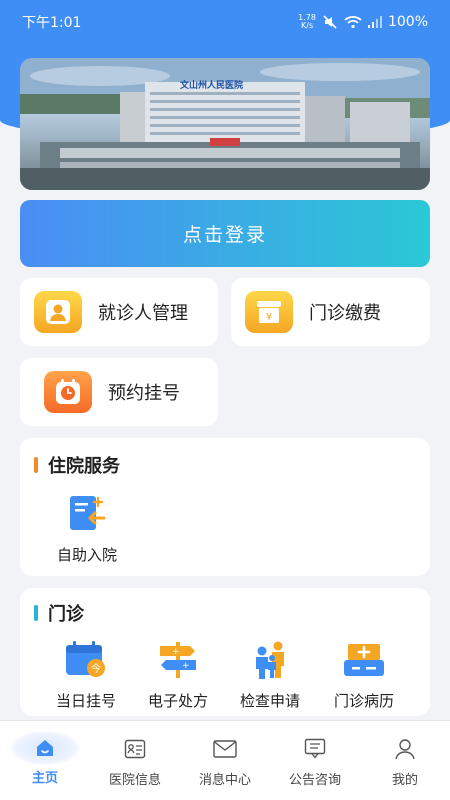 The height and width of the screenshot is (800, 450). What do you see at coordinates (143, 313) in the screenshot?
I see `patient-management-label: 就诊人管理` at bounding box center [143, 313].